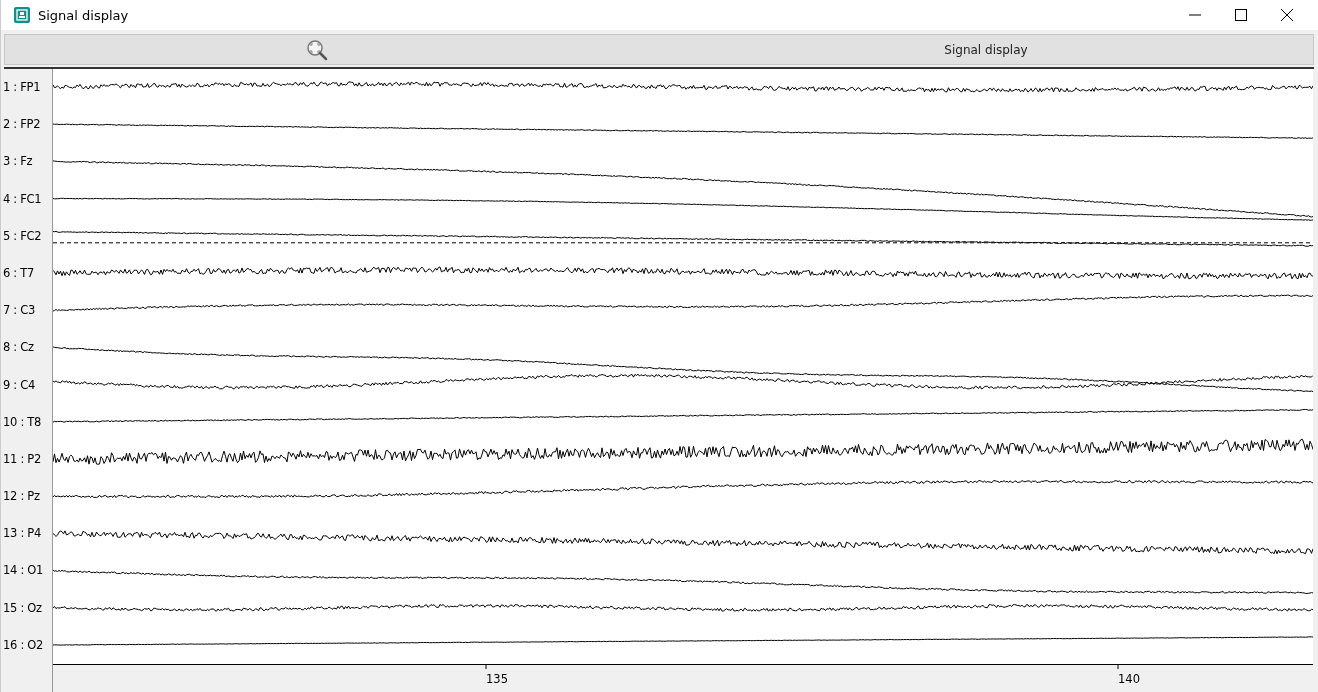 The width and height of the screenshot is (1318, 692). I want to click on channel-label: 15 : Oz, so click(23, 608).